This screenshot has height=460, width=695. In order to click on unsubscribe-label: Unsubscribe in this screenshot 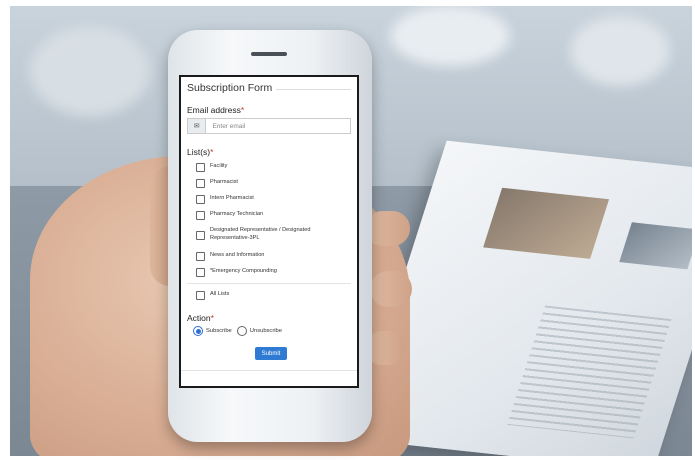, I will do `click(266, 331)`.